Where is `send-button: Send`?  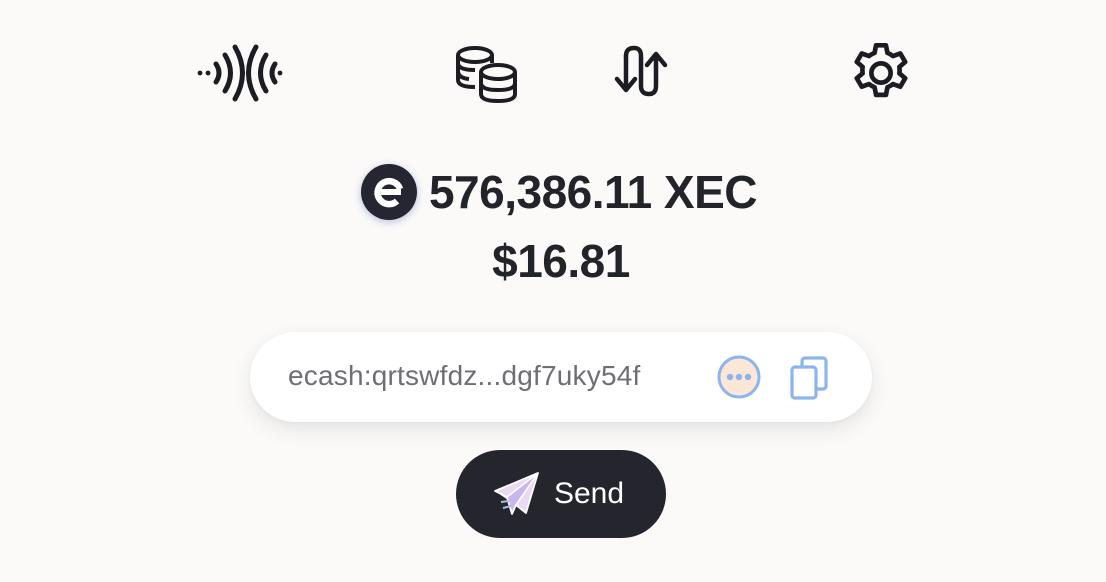
send-button: Send is located at coordinates (561, 494).